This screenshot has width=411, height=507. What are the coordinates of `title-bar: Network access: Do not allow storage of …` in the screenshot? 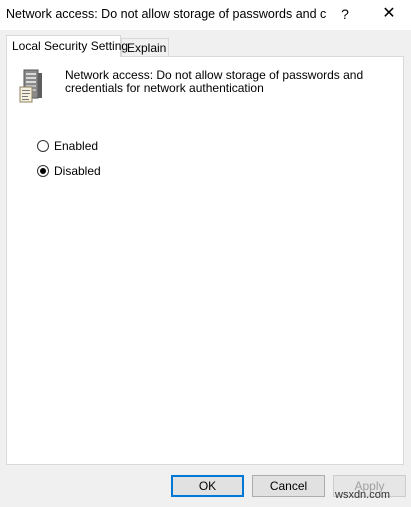 It's located at (205, 15).